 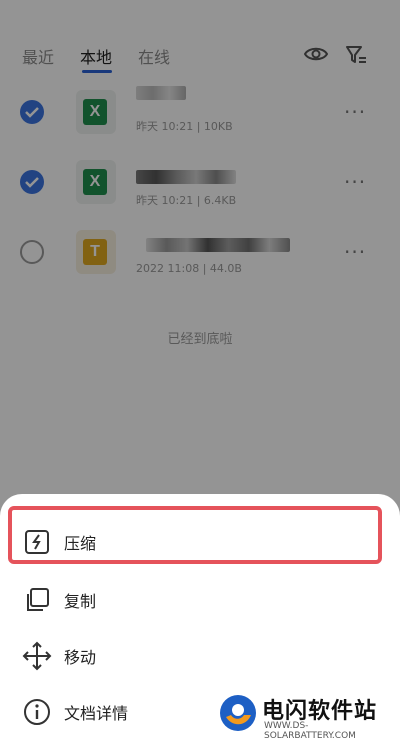 What do you see at coordinates (300, 713) in the screenshot?
I see `watermark-logo: 电闪软件站 WWW.DS-SOLARBATTERY.COM` at bounding box center [300, 713].